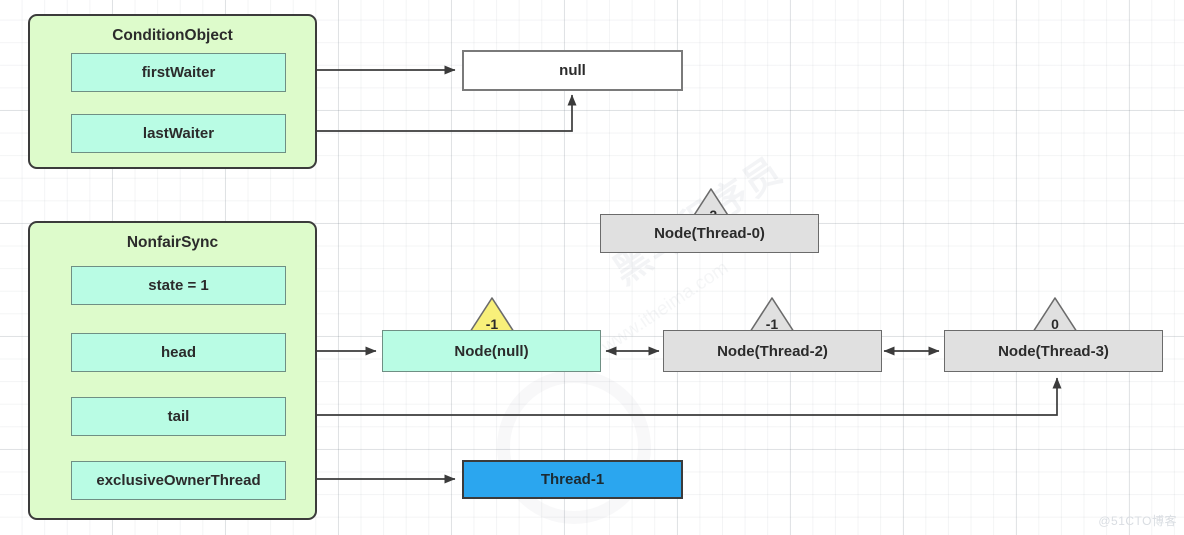  I want to click on node-thread-2-box: Node(Thread-2), so click(772, 351).